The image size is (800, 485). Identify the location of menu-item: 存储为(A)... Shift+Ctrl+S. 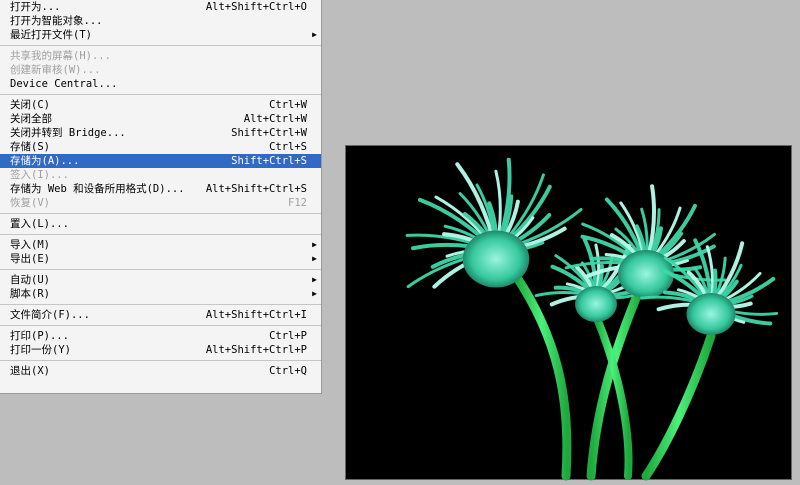
(160, 161).